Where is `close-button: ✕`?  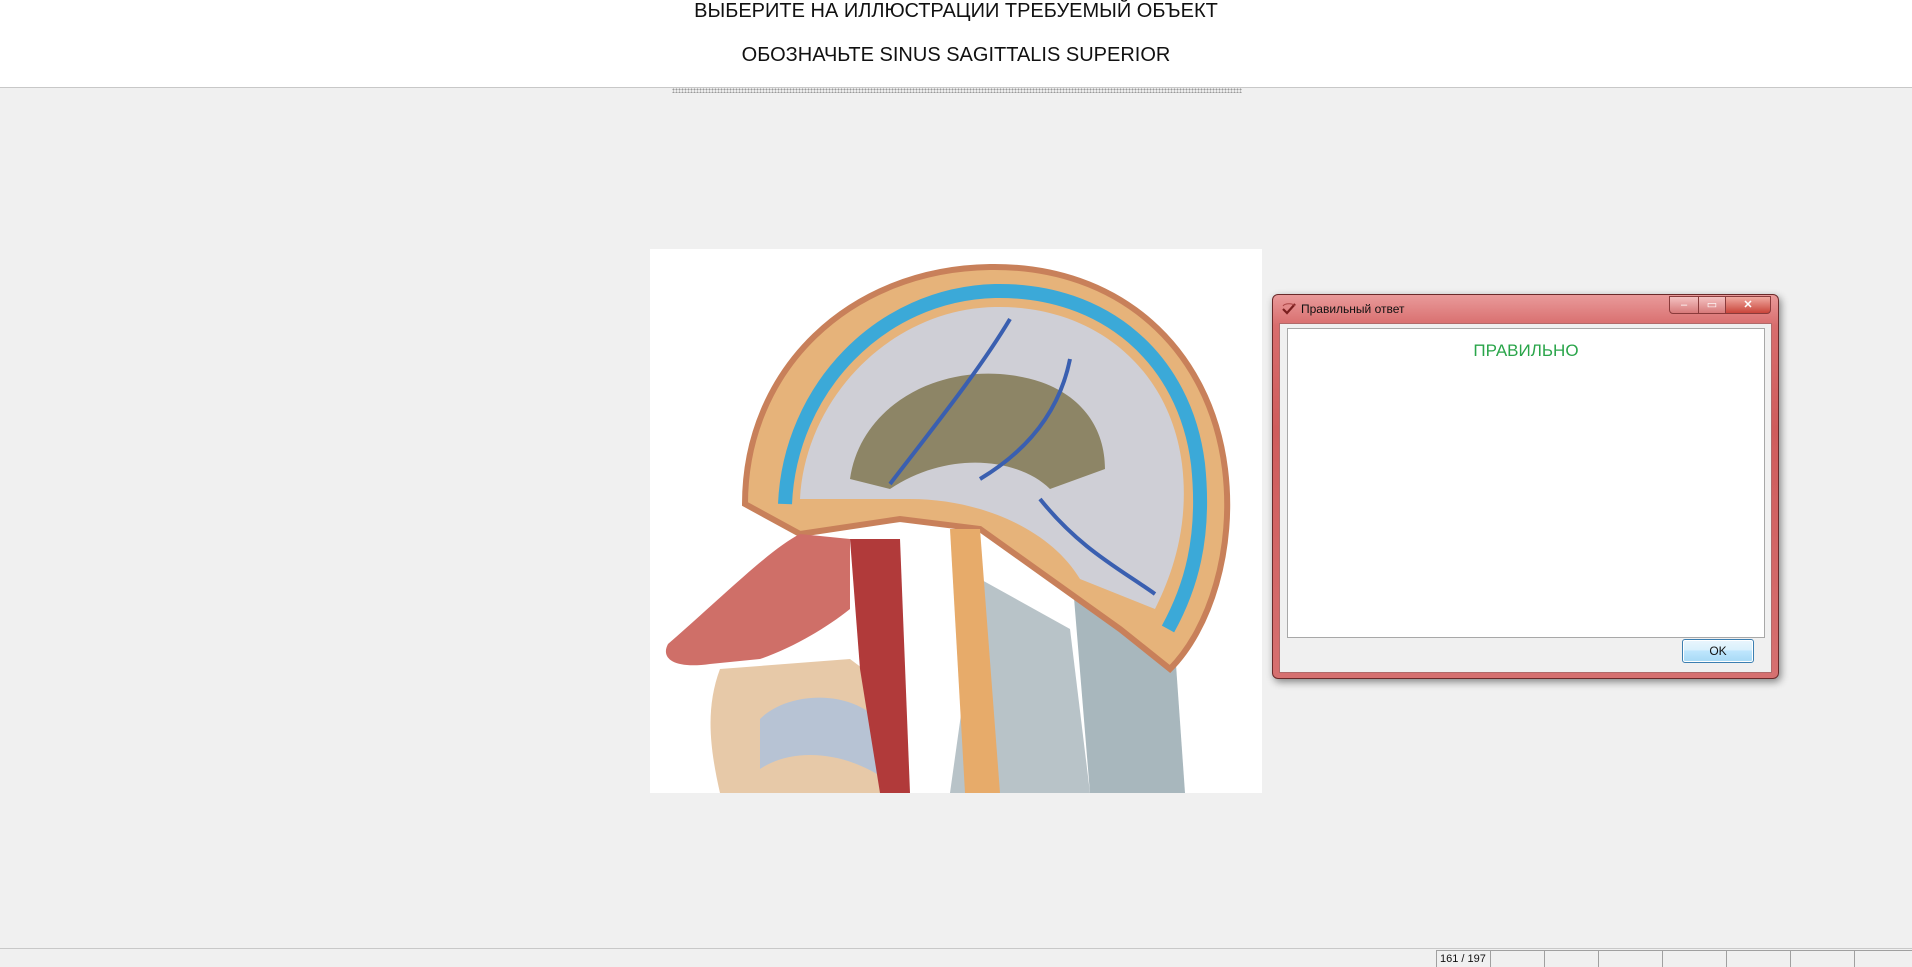
close-button: ✕ is located at coordinates (1748, 305).